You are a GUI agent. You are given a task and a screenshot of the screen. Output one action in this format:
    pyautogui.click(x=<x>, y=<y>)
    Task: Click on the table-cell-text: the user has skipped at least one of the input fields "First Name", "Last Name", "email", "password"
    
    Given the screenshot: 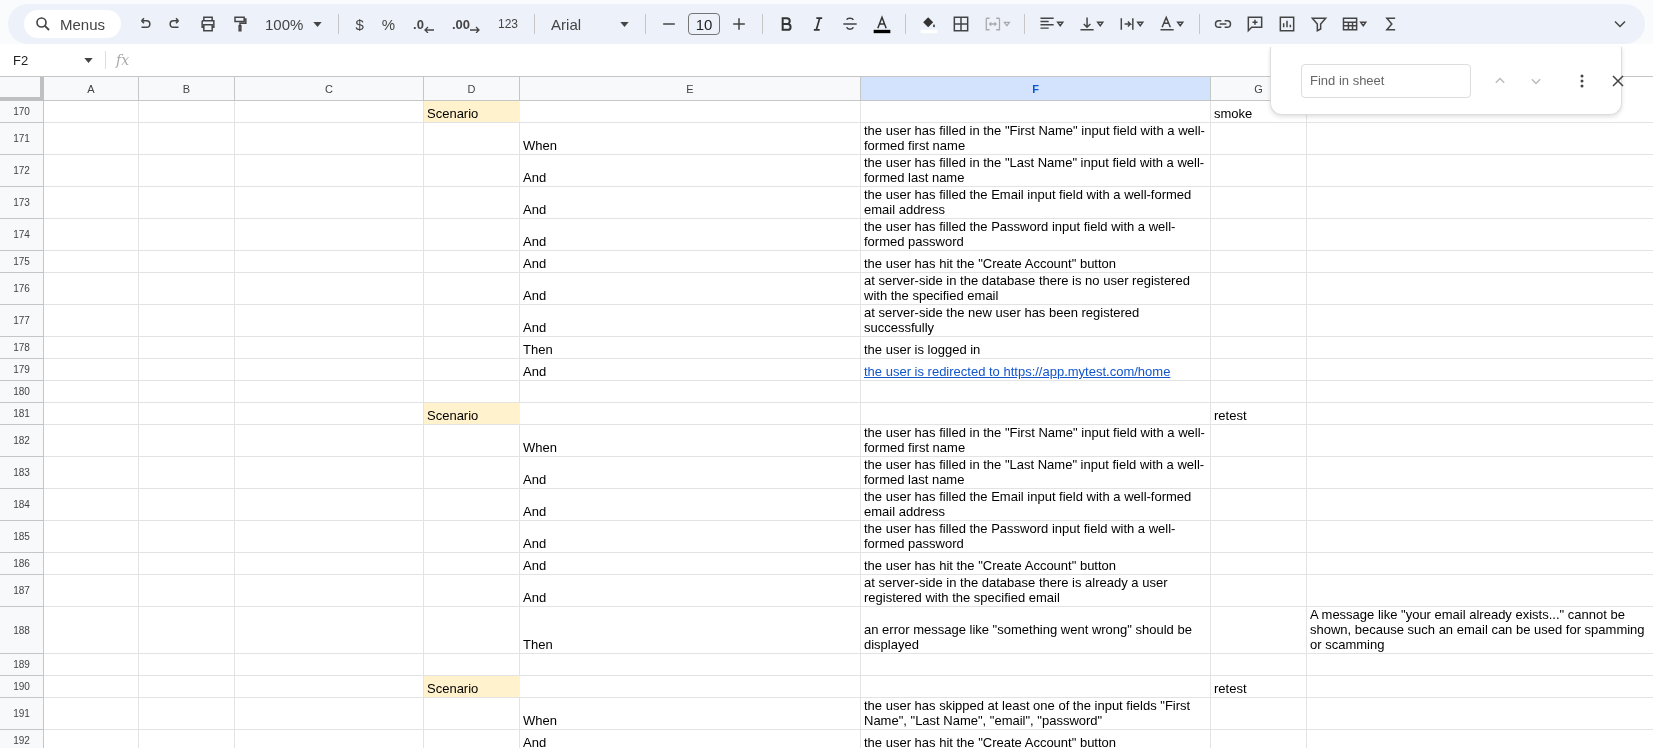 What is the action you would take?
    pyautogui.click(x=1027, y=713)
    